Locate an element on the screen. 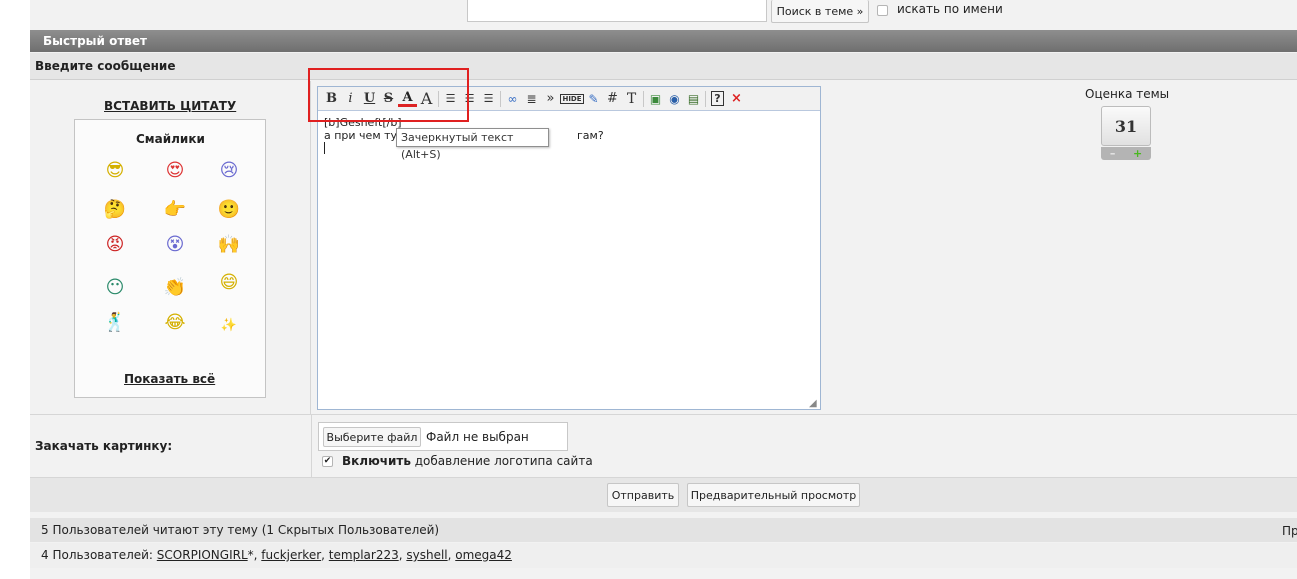 The height and width of the screenshot is (579, 1297). search-by-name-label: искать по имени is located at coordinates (950, 9).